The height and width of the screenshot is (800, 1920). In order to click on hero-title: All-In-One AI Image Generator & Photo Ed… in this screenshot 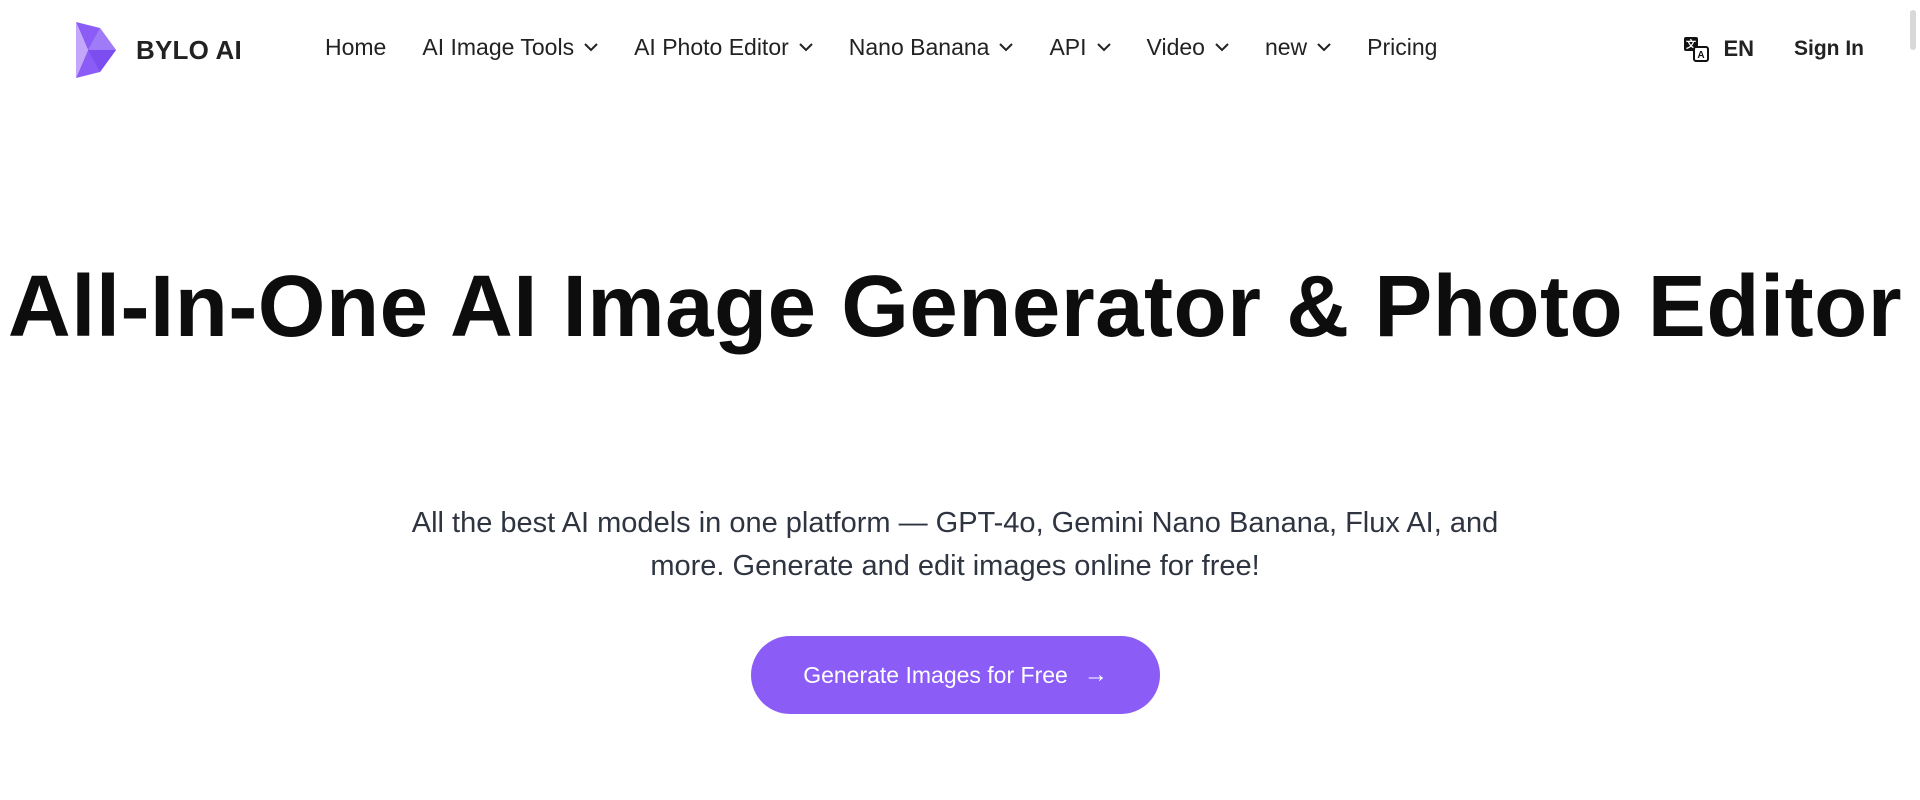, I will do `click(955, 306)`.